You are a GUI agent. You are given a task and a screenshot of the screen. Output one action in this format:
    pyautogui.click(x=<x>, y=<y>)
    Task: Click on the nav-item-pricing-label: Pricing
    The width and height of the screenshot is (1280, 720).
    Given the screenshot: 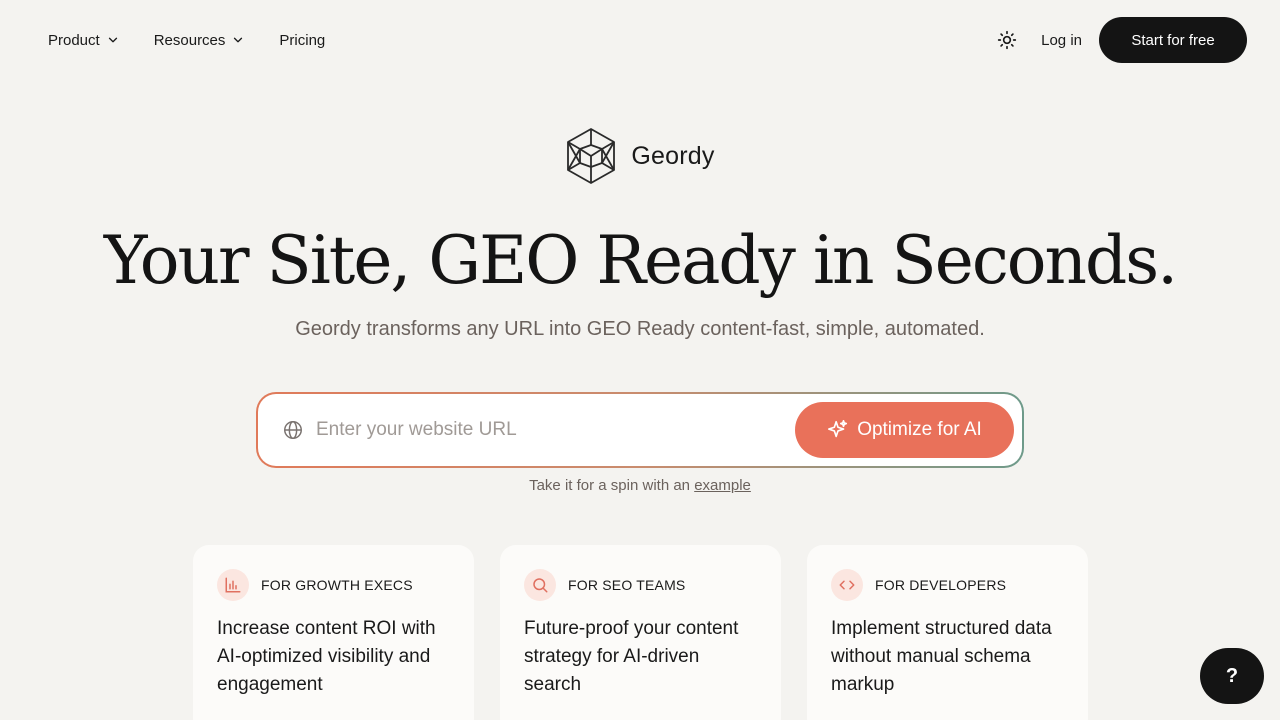 What is the action you would take?
    pyautogui.click(x=302, y=40)
    